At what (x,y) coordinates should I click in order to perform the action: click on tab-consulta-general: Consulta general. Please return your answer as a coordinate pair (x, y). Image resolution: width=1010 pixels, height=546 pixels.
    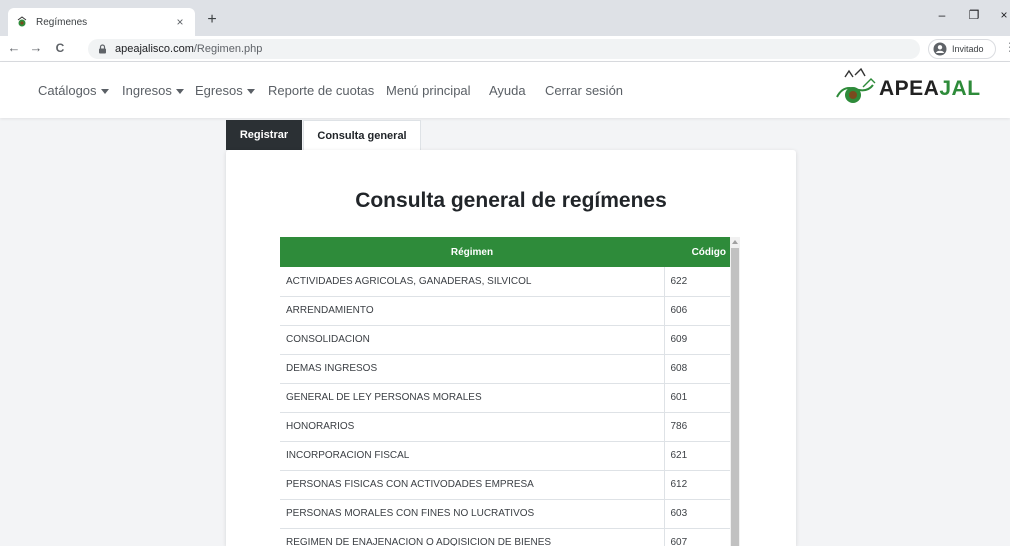
    Looking at the image, I should click on (362, 135).